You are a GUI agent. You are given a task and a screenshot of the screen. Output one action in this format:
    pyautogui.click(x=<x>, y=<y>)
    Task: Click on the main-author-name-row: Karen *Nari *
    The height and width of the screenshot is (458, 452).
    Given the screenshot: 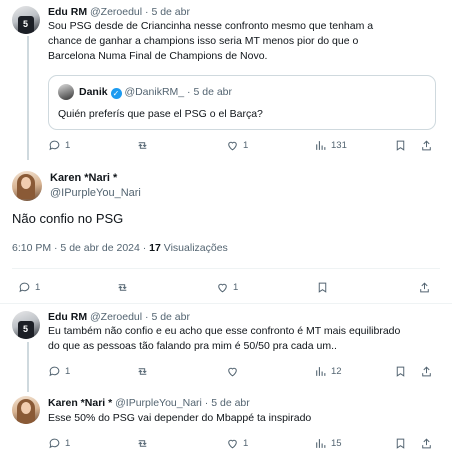 What is the action you would take?
    pyautogui.click(x=83, y=178)
    